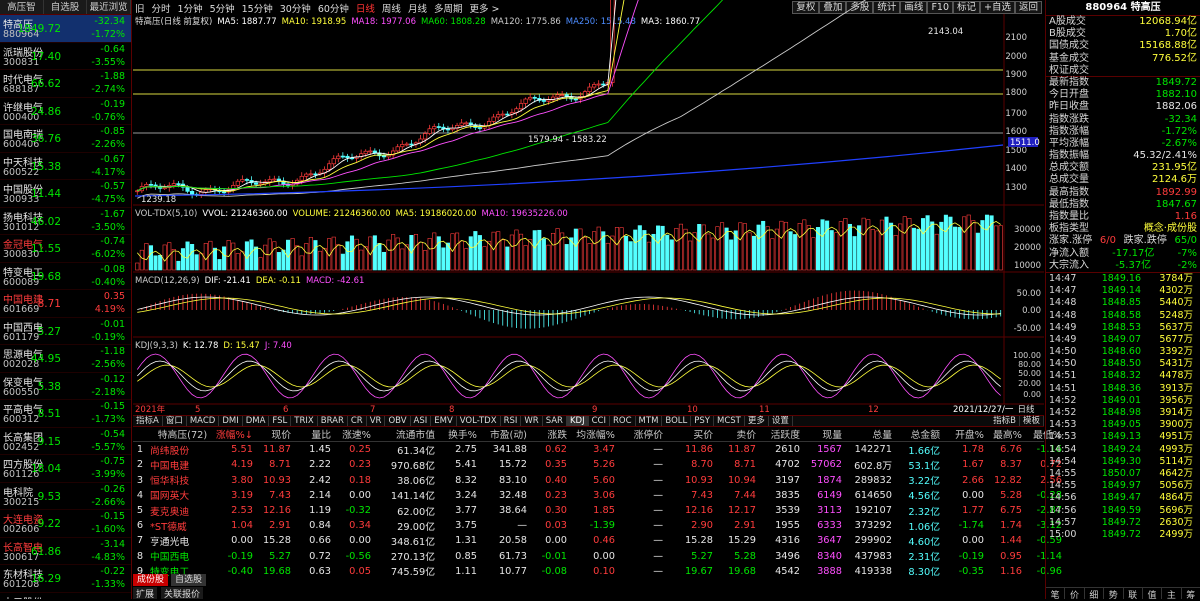 This screenshot has width=1200, height=601. Describe the element at coordinates (778, 434) in the screenshot. I see `column-header: 活跃度` at that location.